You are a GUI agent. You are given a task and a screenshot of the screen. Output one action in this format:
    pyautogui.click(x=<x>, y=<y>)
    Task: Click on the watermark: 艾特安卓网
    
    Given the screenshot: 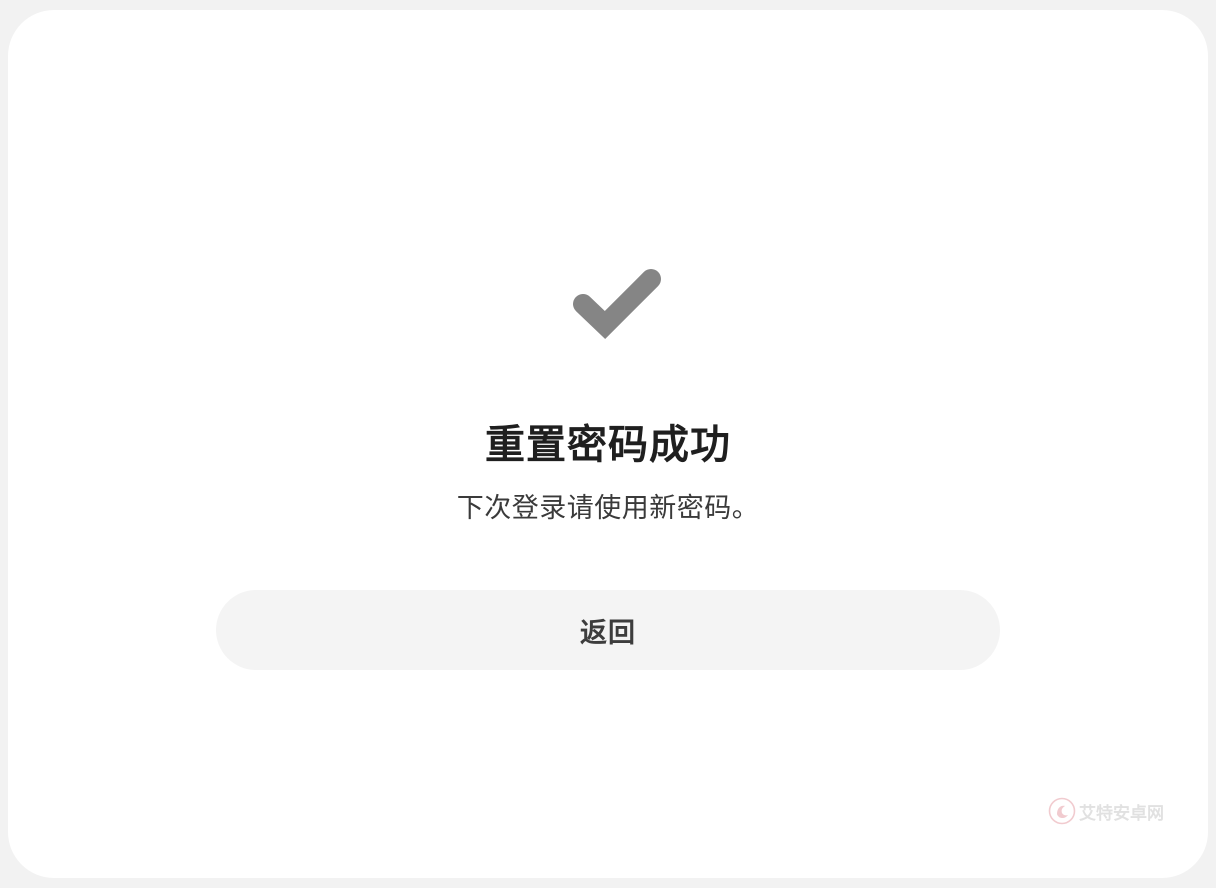 What is the action you would take?
    pyautogui.click(x=1106, y=811)
    